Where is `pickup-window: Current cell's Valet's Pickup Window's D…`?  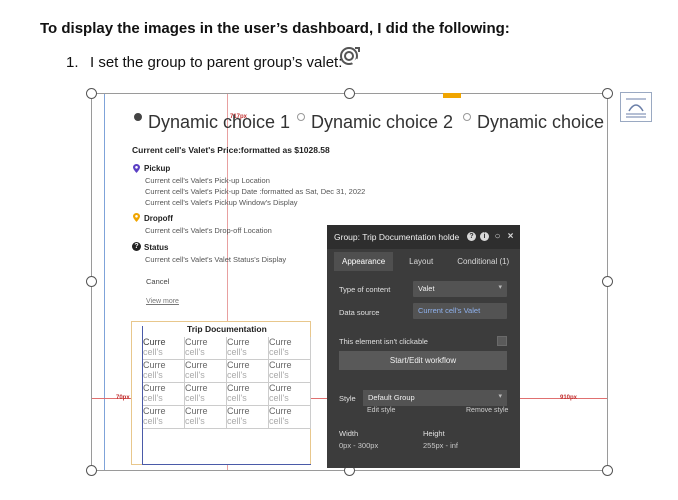
pickup-window: Current cell's Valet's Pickup Window's D… is located at coordinates (221, 202).